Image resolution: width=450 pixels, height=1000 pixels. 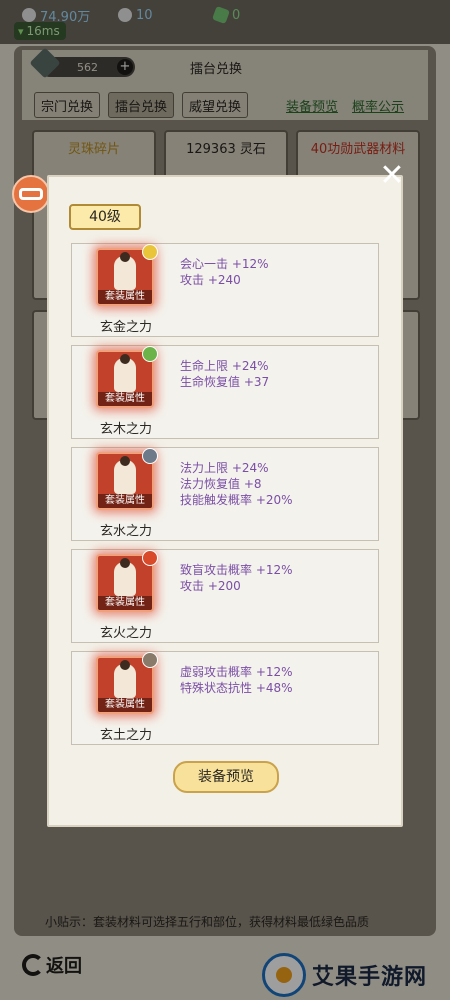 What do you see at coordinates (221, 484) in the screenshot?
I see `set-attribute: 法力恢复值 +8` at bounding box center [221, 484].